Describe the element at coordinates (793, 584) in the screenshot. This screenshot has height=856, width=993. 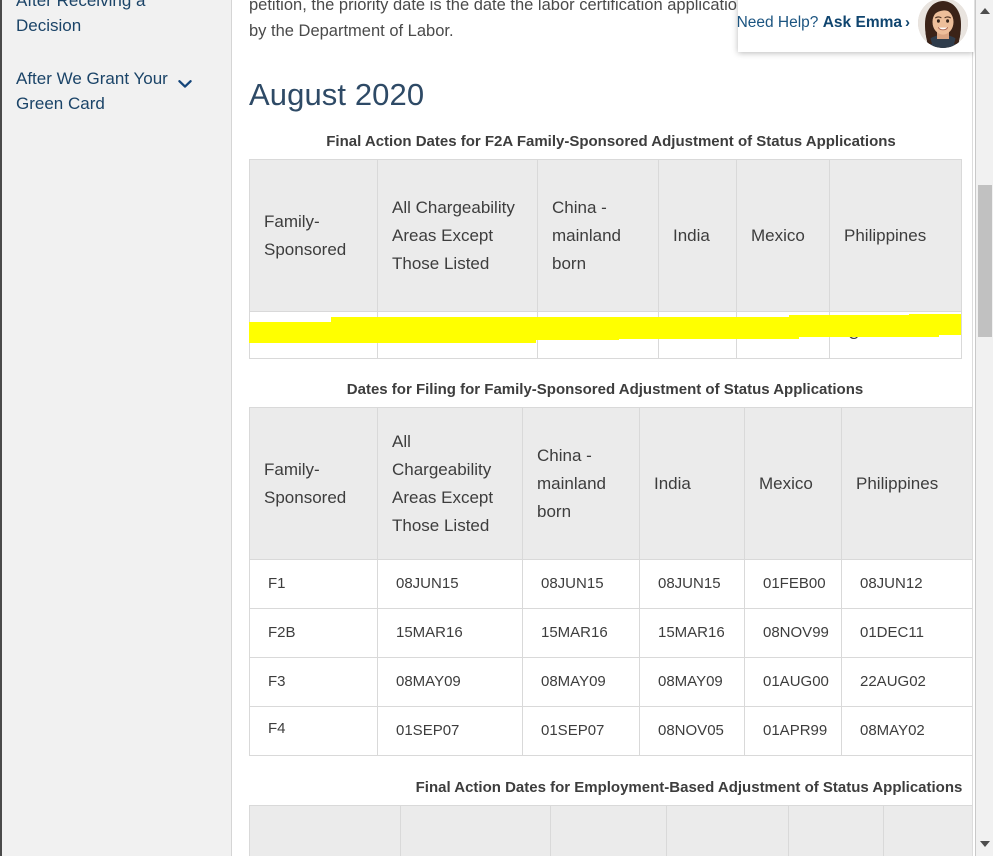
I see `cell-value: 01FEB00` at that location.